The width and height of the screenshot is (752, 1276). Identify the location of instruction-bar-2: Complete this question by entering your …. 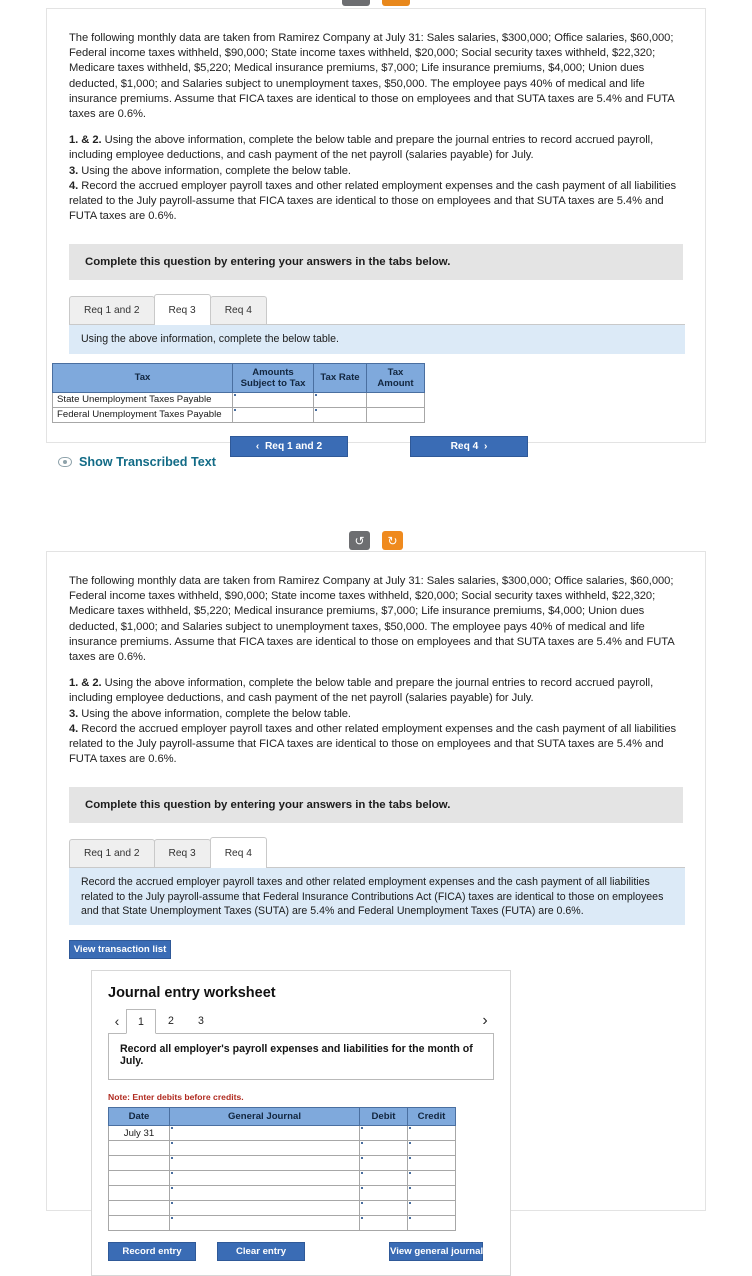
(376, 805).